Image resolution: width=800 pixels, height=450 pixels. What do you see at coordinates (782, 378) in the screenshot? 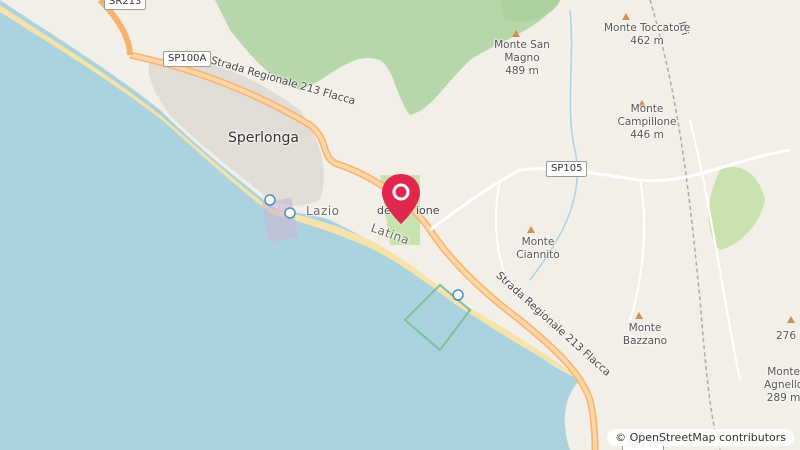
I see `peak-name: Monte Agnello` at bounding box center [782, 378].